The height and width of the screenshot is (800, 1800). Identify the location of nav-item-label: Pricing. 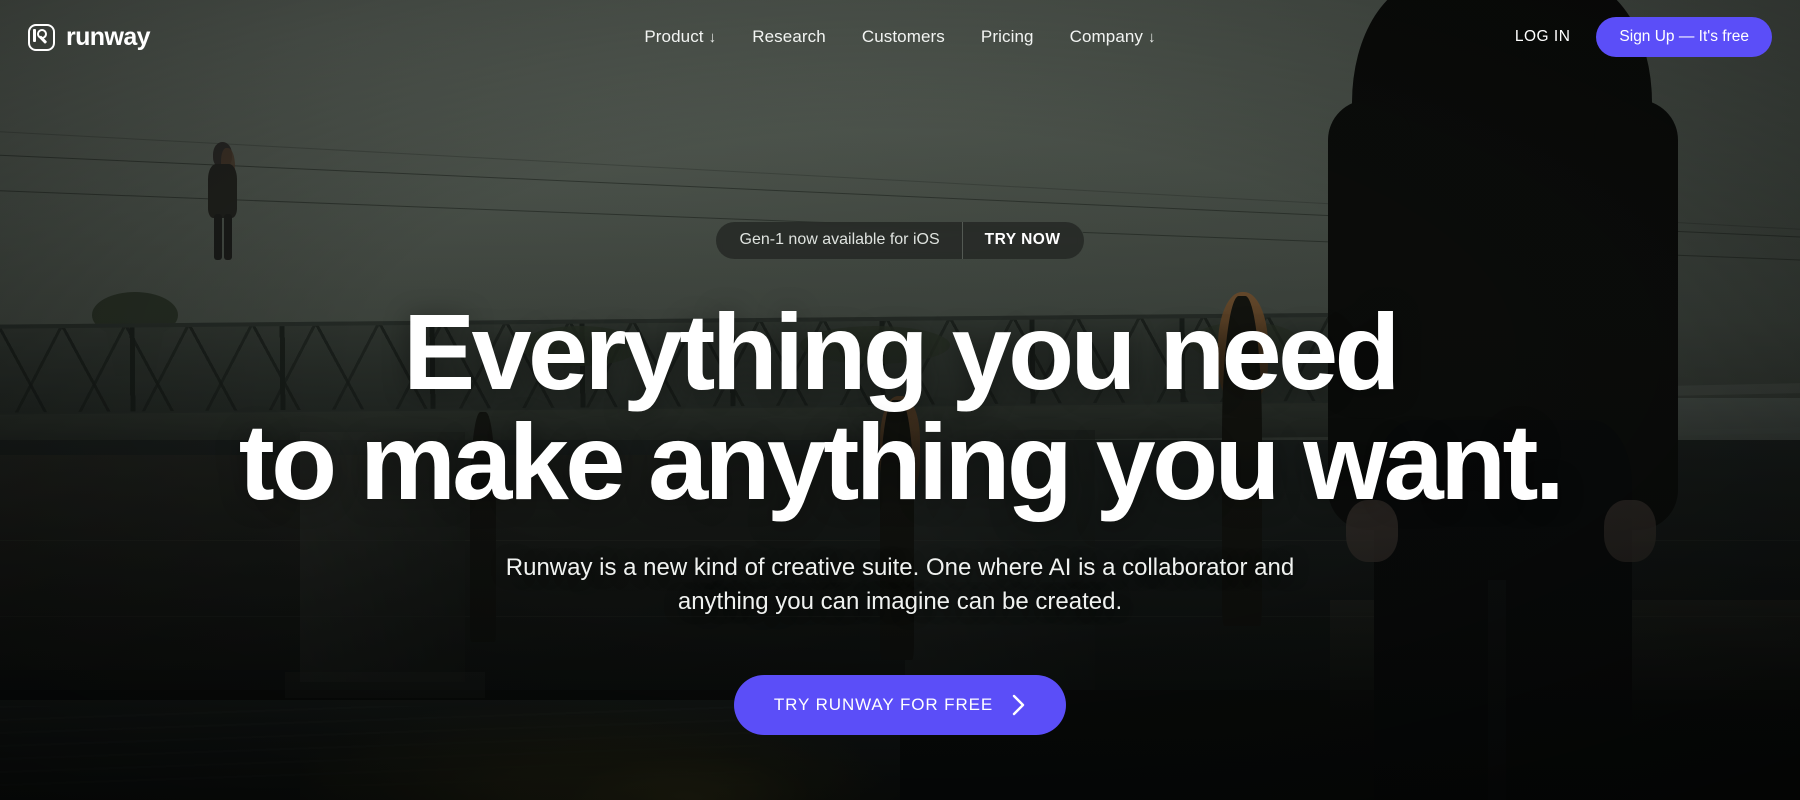
(1007, 36).